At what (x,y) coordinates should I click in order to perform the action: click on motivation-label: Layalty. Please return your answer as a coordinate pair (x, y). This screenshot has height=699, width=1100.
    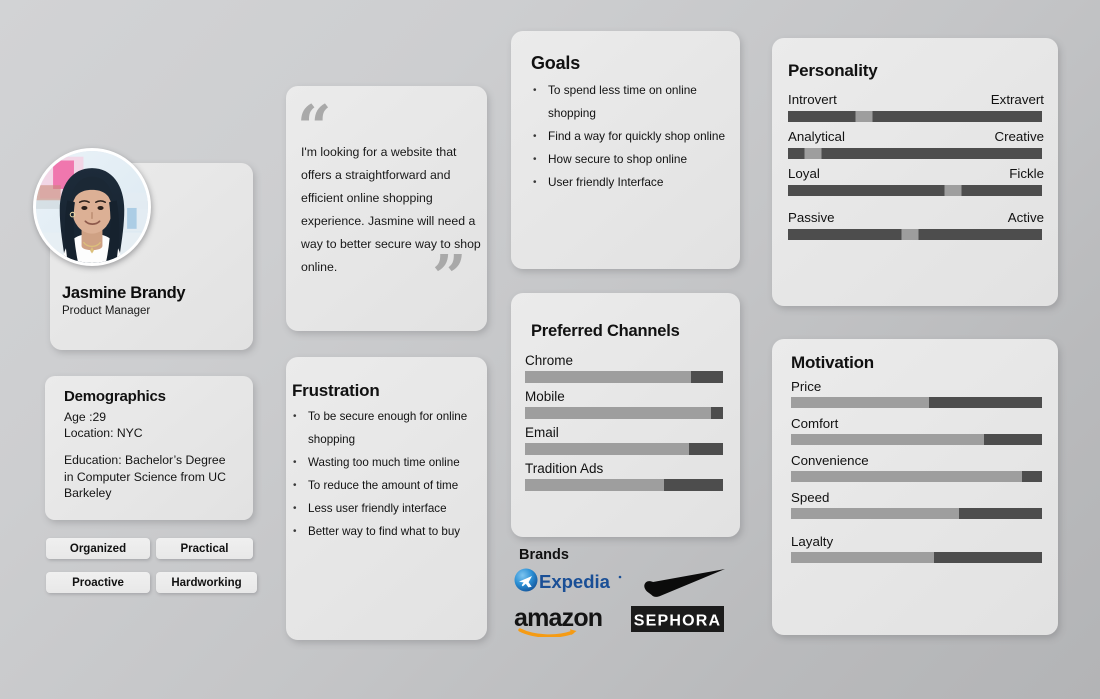
    Looking at the image, I should click on (812, 541).